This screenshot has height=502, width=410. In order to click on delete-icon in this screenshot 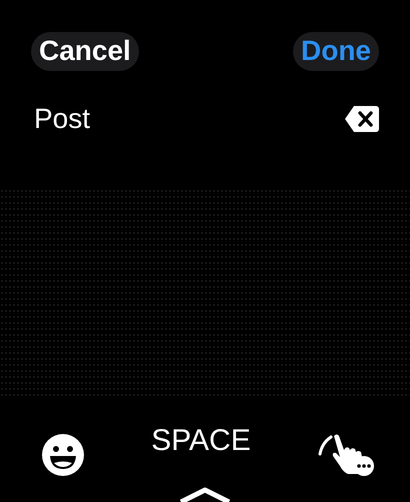, I will do `click(362, 119)`.